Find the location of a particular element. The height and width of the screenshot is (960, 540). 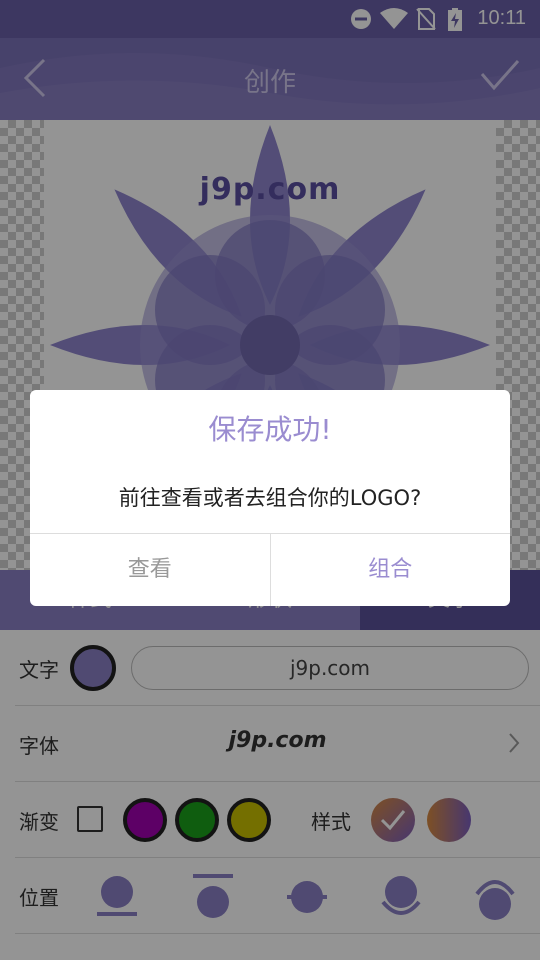

dialog-message: 前往查看或者去组合你的LOGO? is located at coordinates (270, 498).